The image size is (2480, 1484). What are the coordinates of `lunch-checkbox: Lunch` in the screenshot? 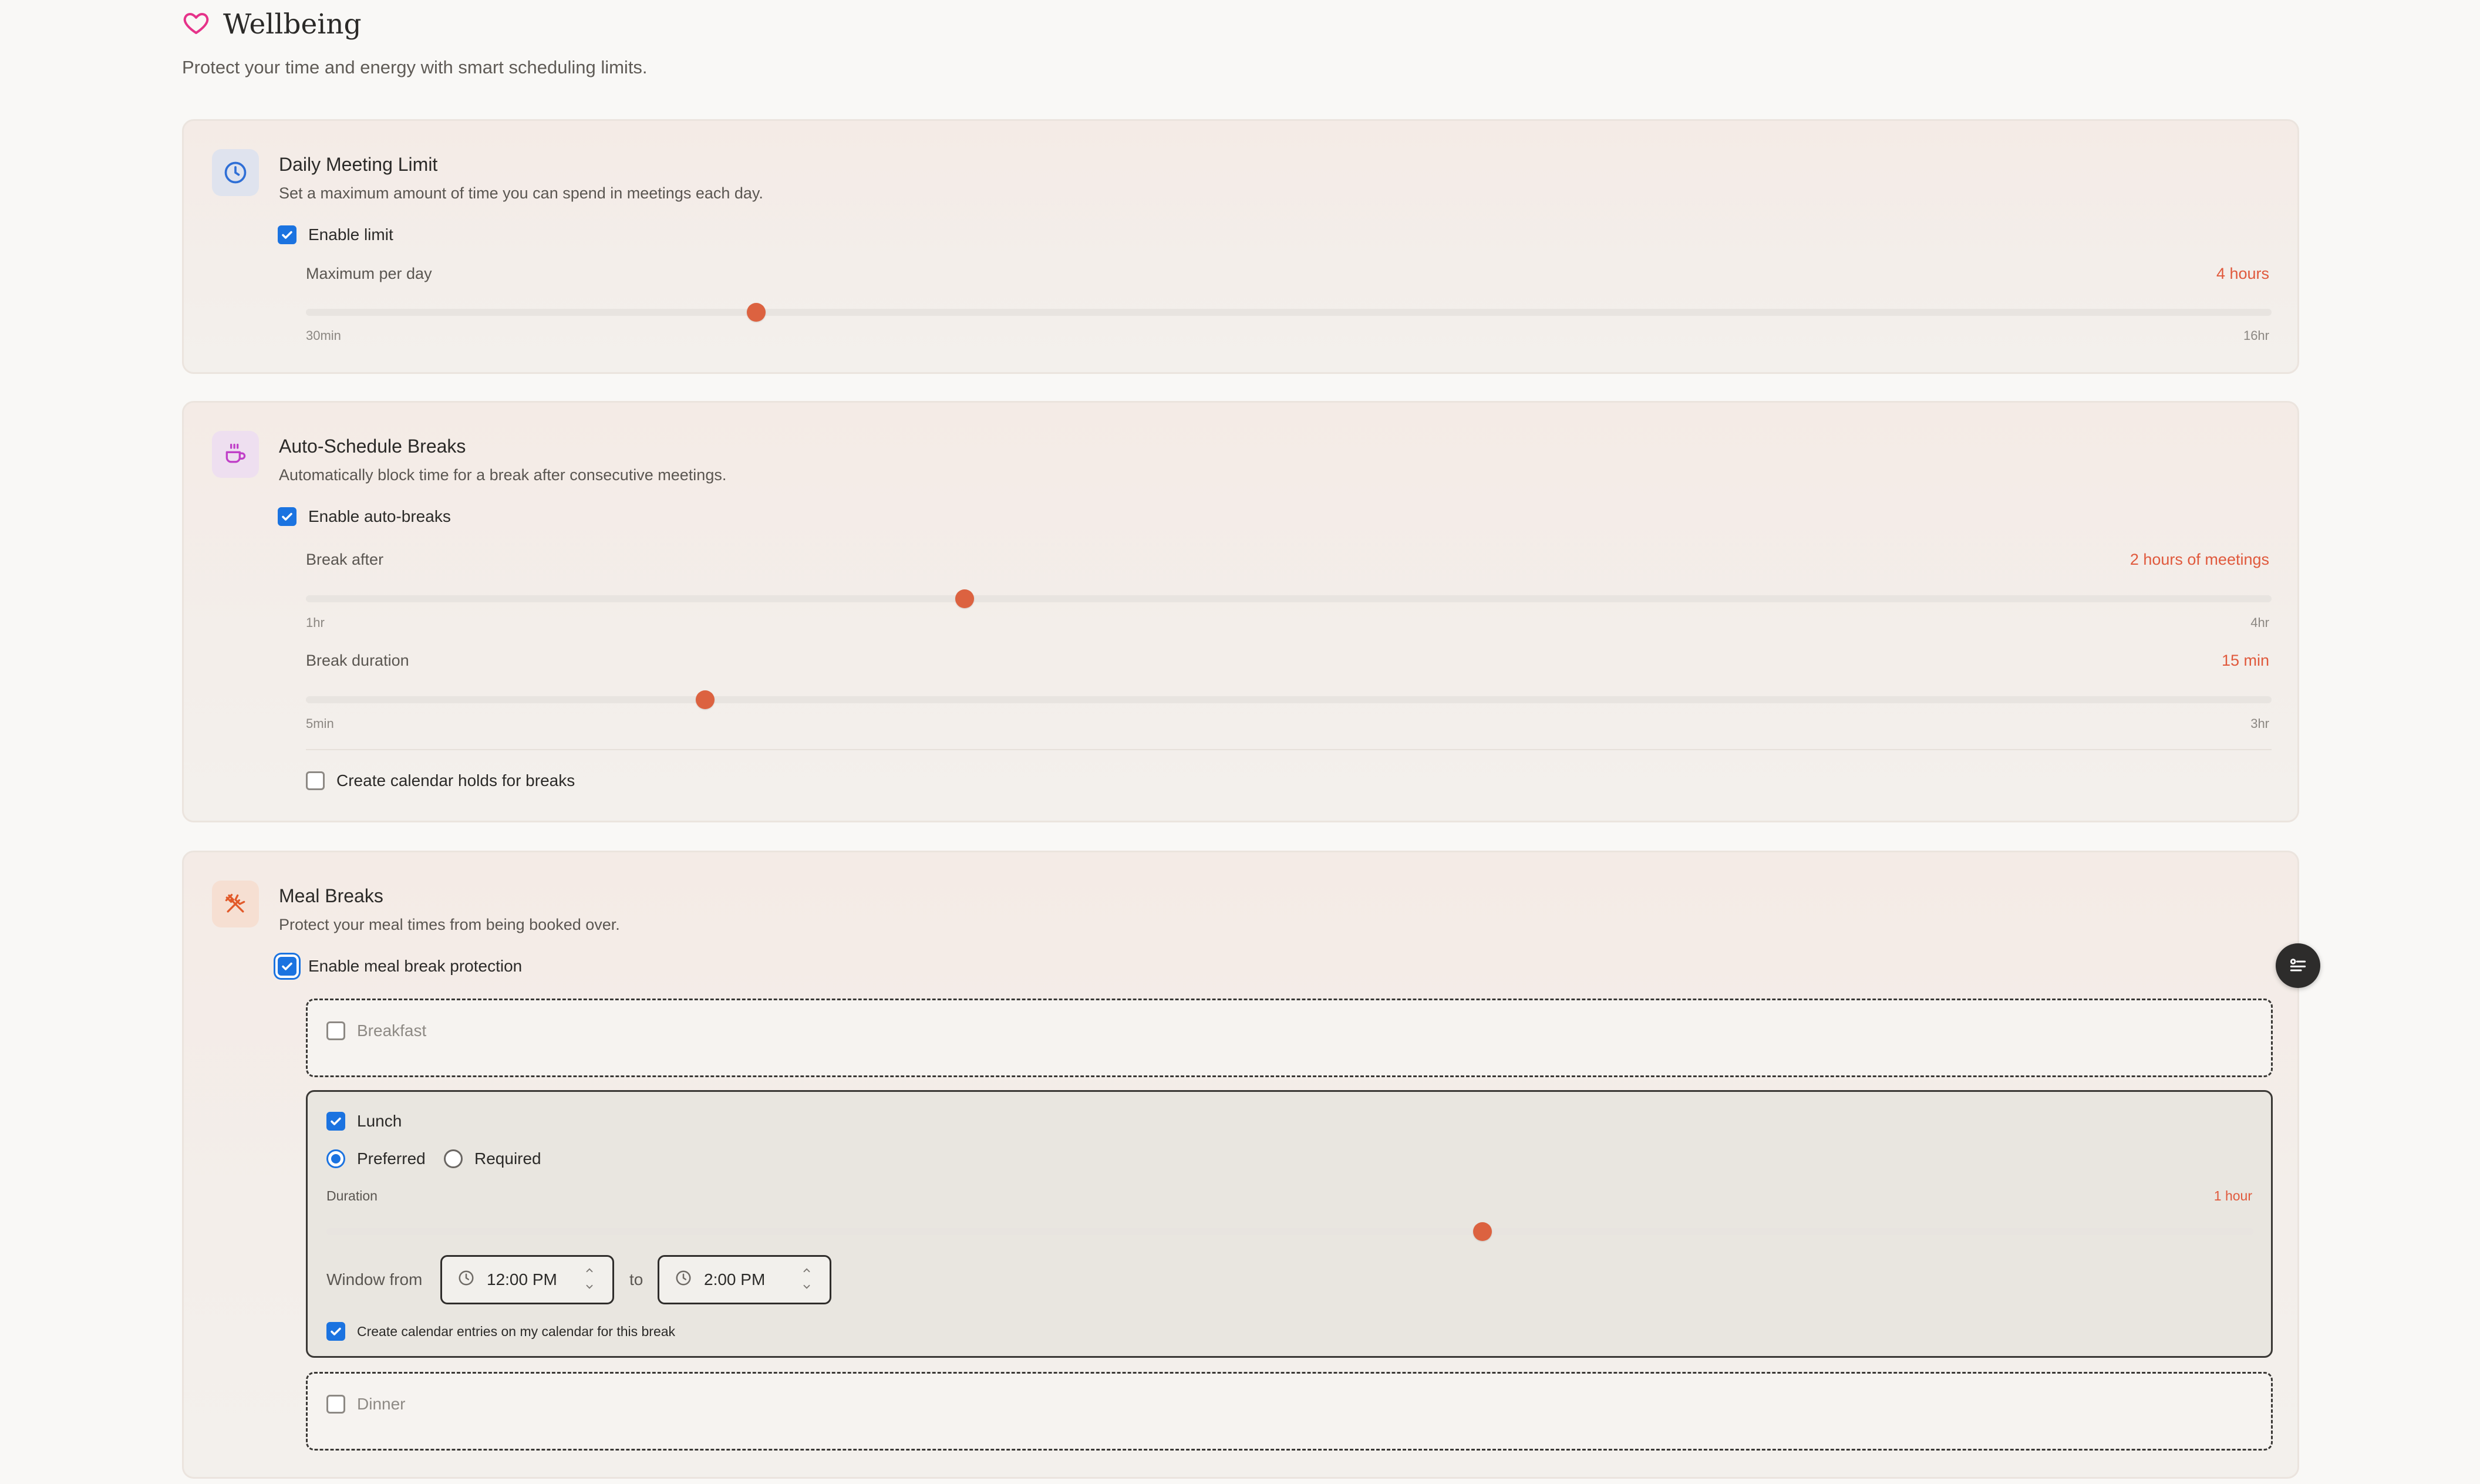 It's located at (364, 1121).